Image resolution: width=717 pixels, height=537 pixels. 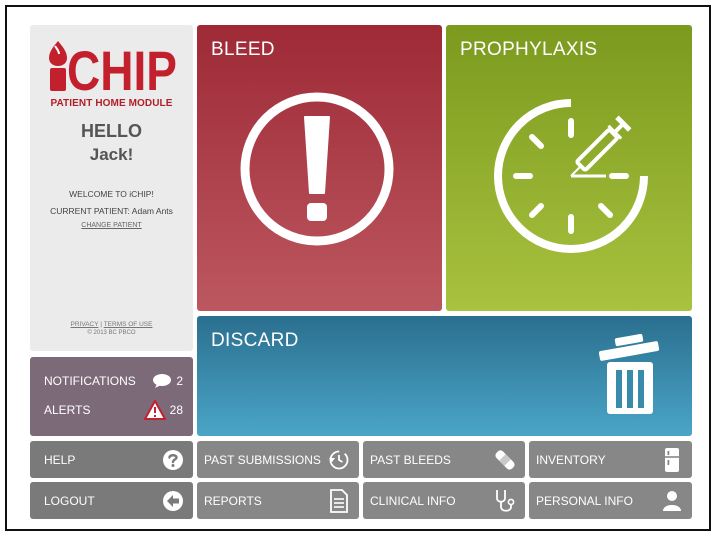 I want to click on clinical-info-label: CLINICAL INFO, so click(x=413, y=500).